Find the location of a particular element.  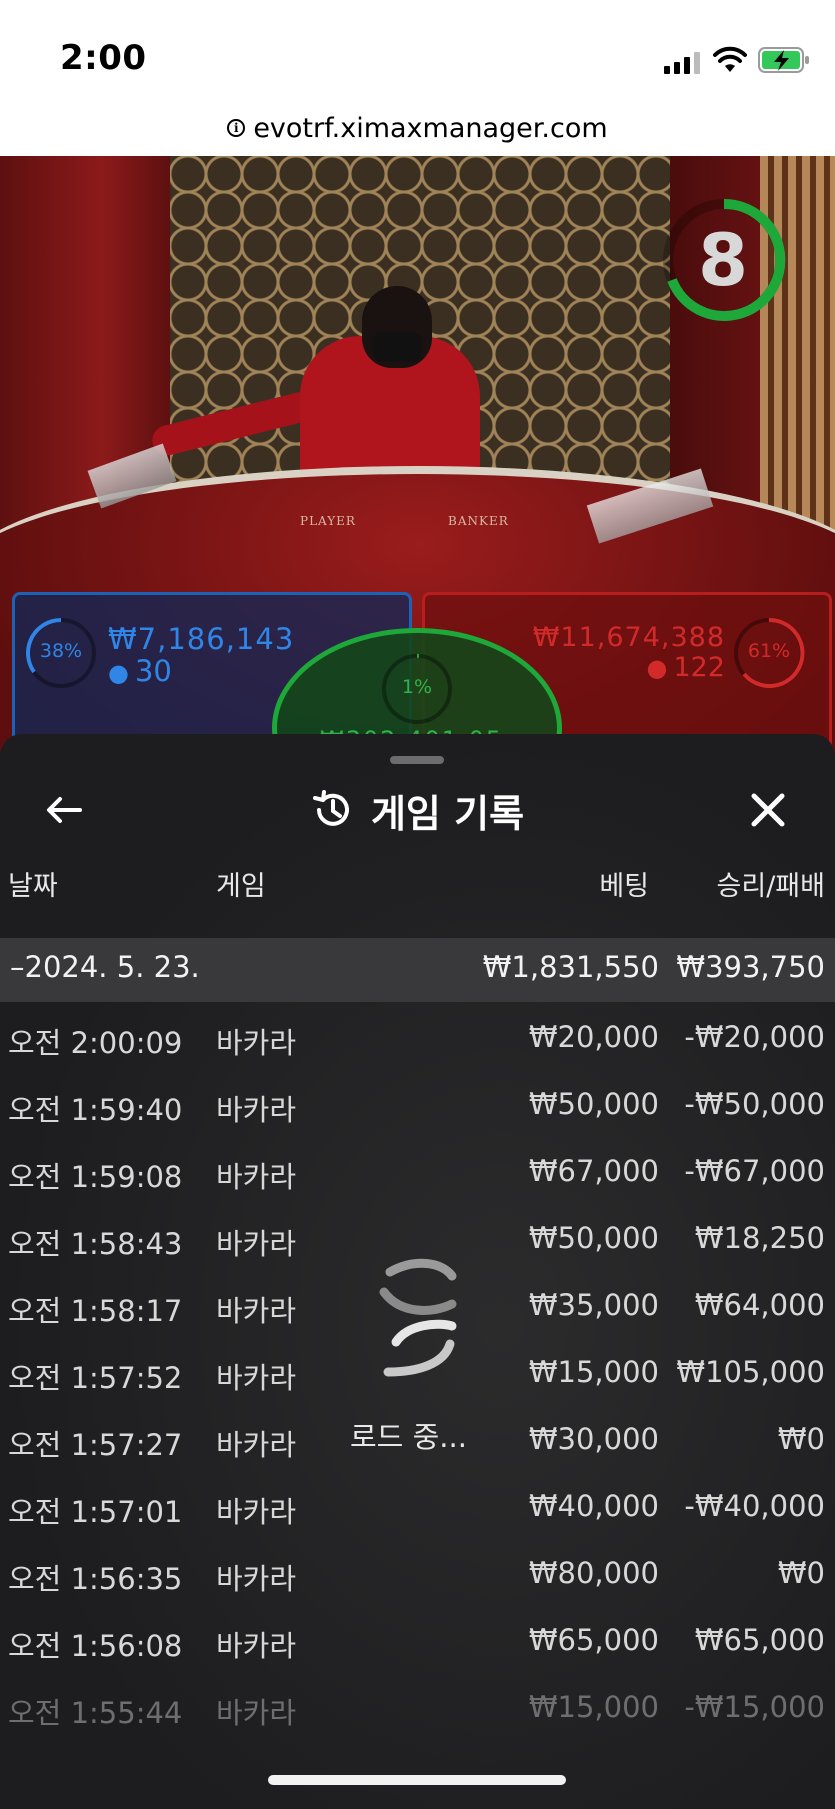

history-row: 오전 1:57:01 바카라 ₩40,000 -₩40,000 is located at coordinates (417, 1504).